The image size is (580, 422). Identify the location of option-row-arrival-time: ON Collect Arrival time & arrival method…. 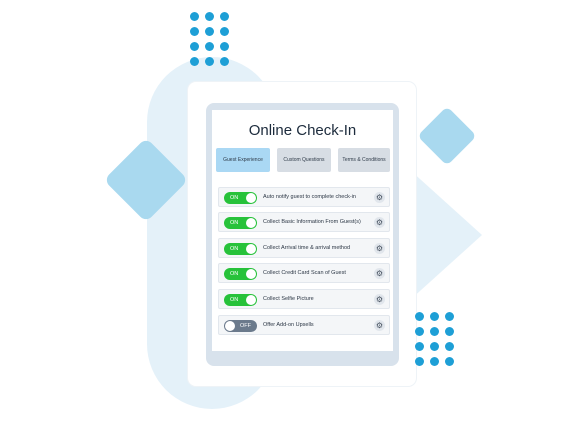
(304, 248).